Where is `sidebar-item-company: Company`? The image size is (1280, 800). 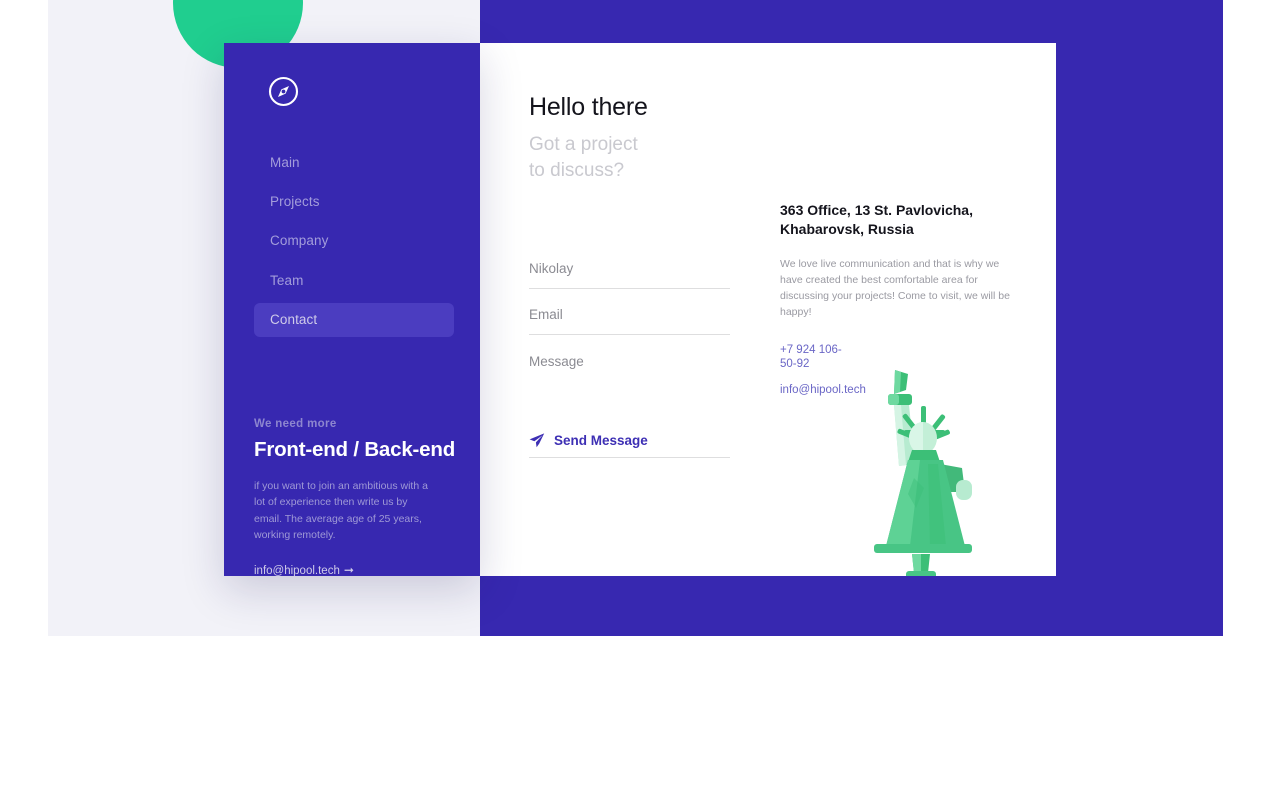
sidebar-item-company: Company is located at coordinates (354, 241).